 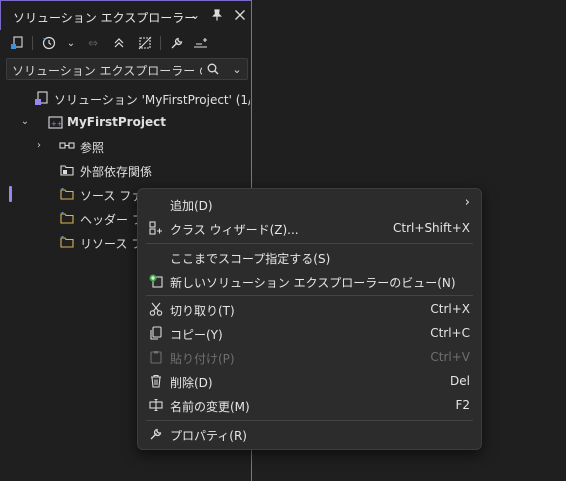 What do you see at coordinates (310, 309) in the screenshot?
I see `menu-item-cut: 切り取り(T) Ctrl+X` at bounding box center [310, 309].